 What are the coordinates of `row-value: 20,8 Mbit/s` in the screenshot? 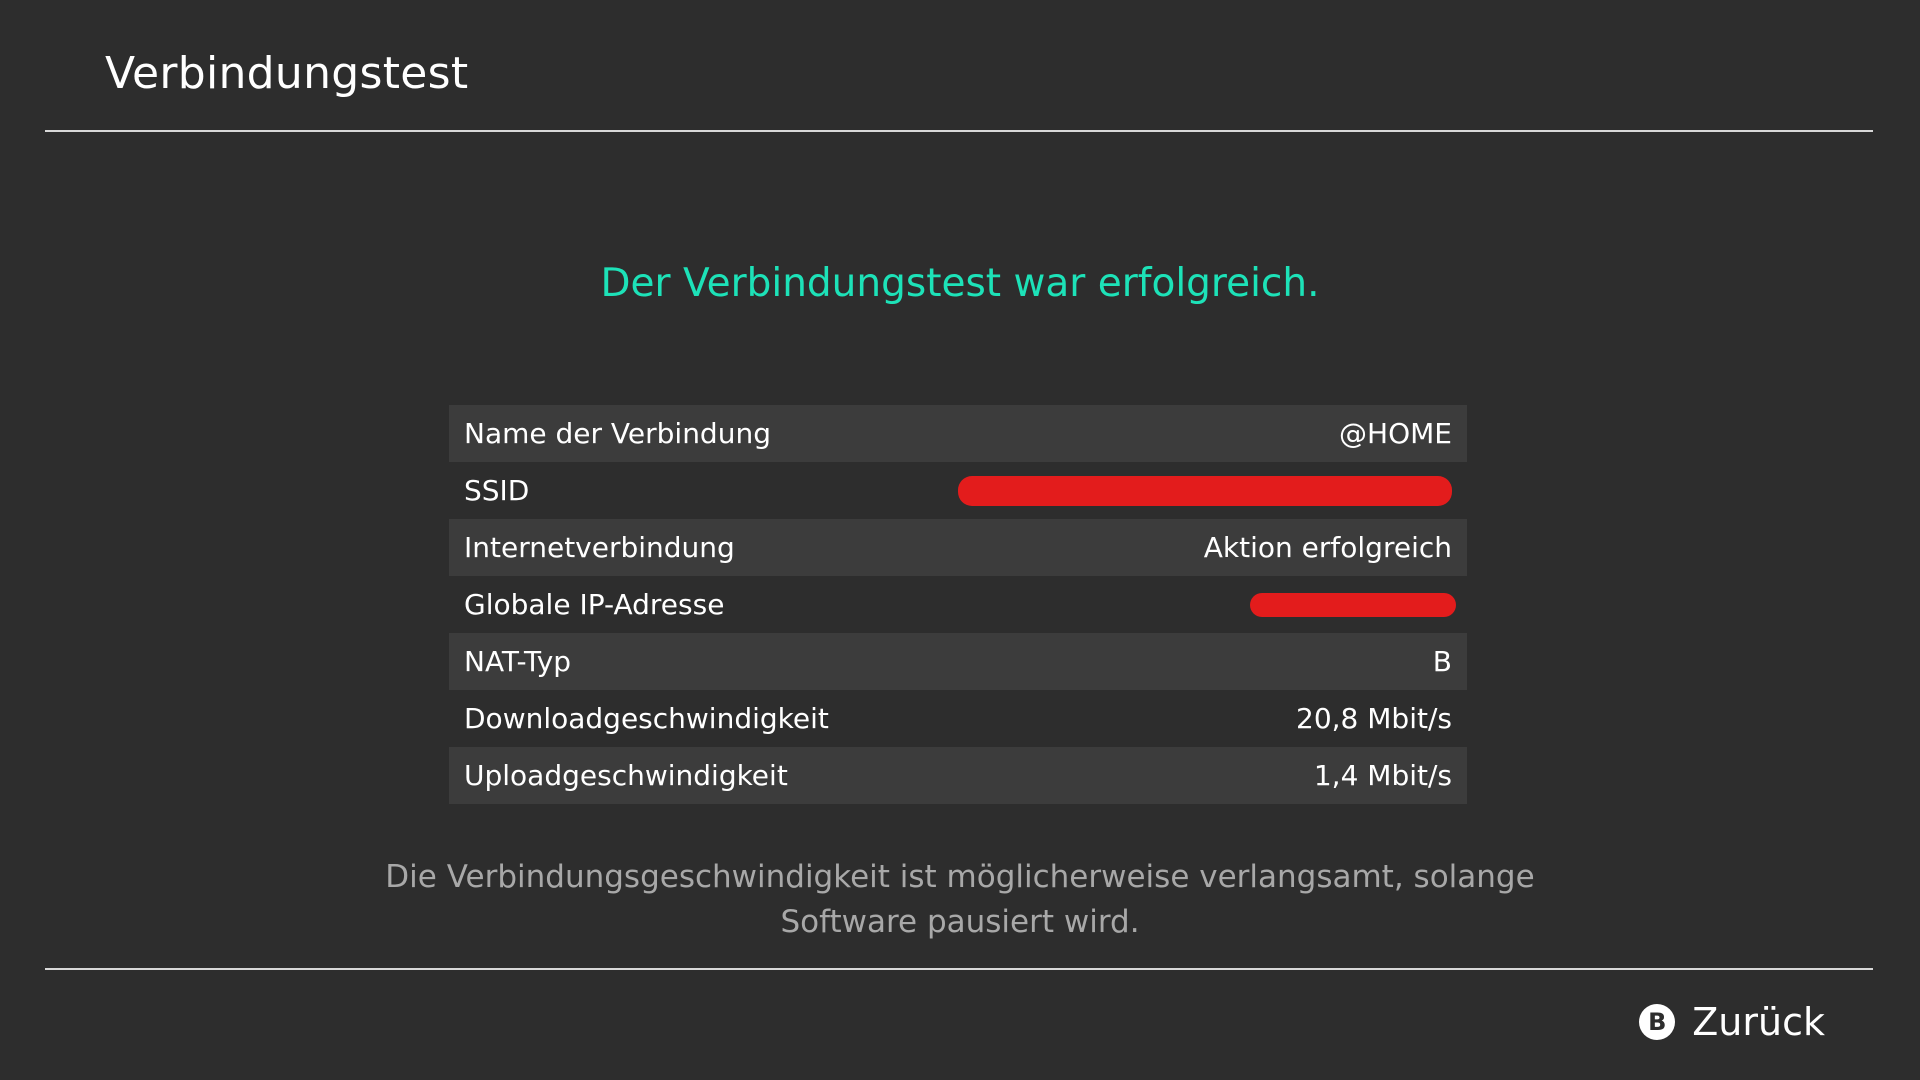 It's located at (1374, 718).